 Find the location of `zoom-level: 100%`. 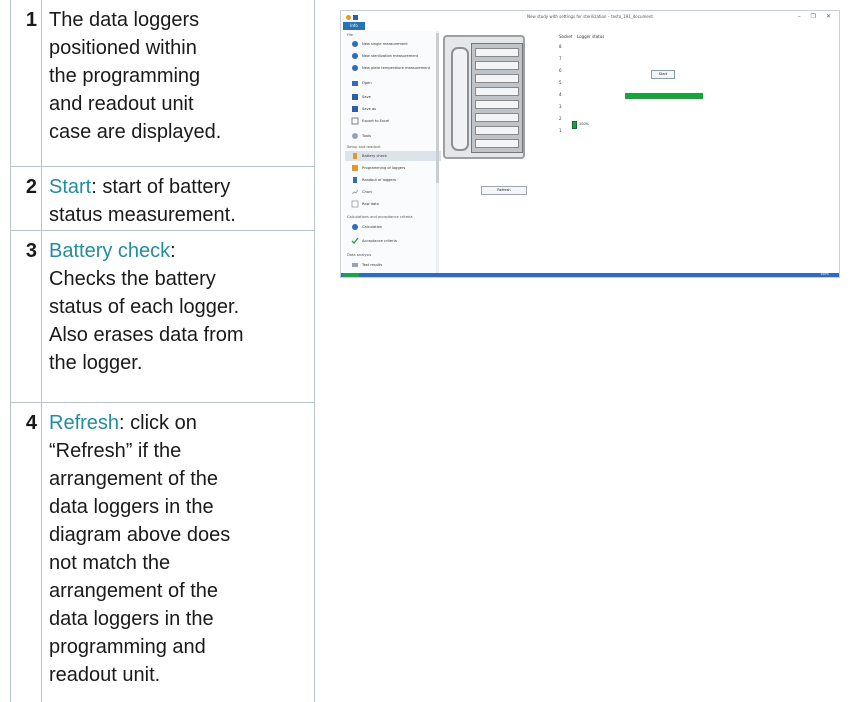

zoom-level: 100% is located at coordinates (824, 274).